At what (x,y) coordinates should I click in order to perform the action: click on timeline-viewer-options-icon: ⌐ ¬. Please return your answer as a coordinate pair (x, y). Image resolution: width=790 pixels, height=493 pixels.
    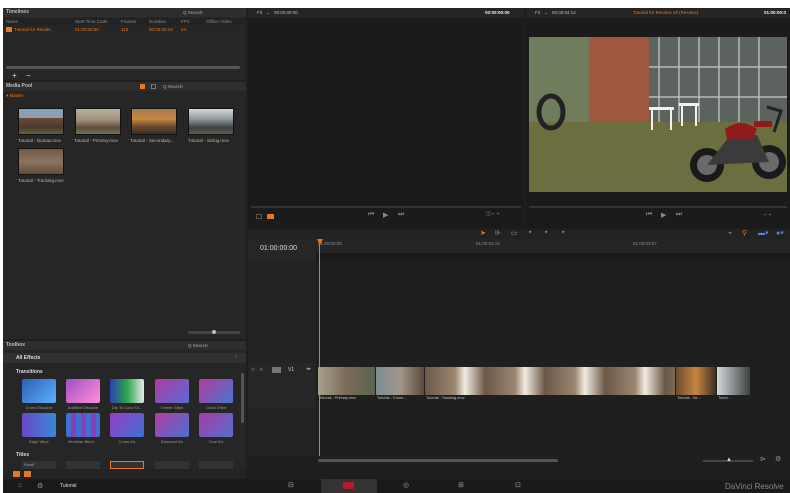
    Looking at the image, I should click on (767, 215).